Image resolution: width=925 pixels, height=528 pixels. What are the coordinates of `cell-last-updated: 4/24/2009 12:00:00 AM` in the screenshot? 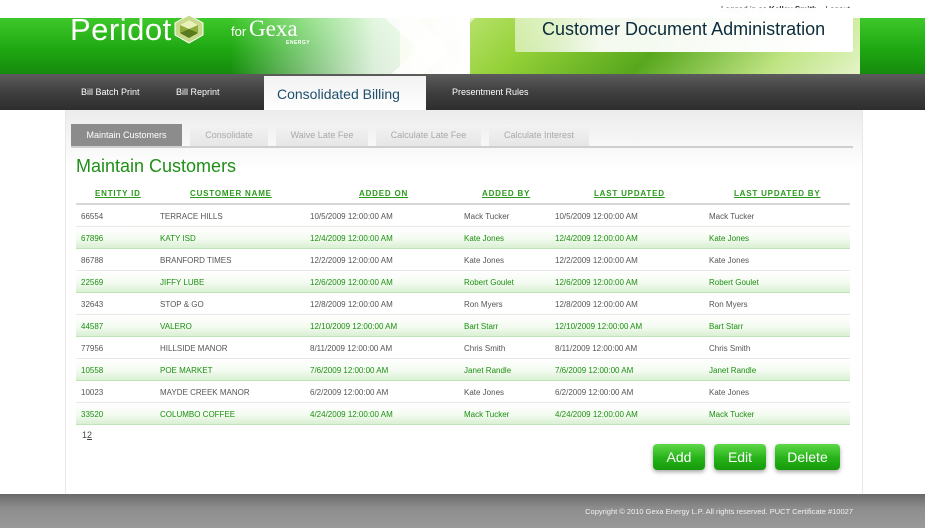 It's located at (596, 414).